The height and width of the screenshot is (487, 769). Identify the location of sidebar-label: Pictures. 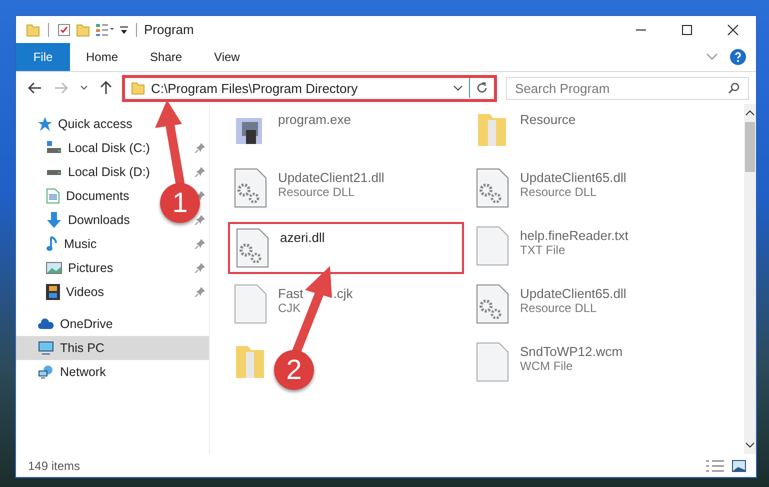
(91, 268).